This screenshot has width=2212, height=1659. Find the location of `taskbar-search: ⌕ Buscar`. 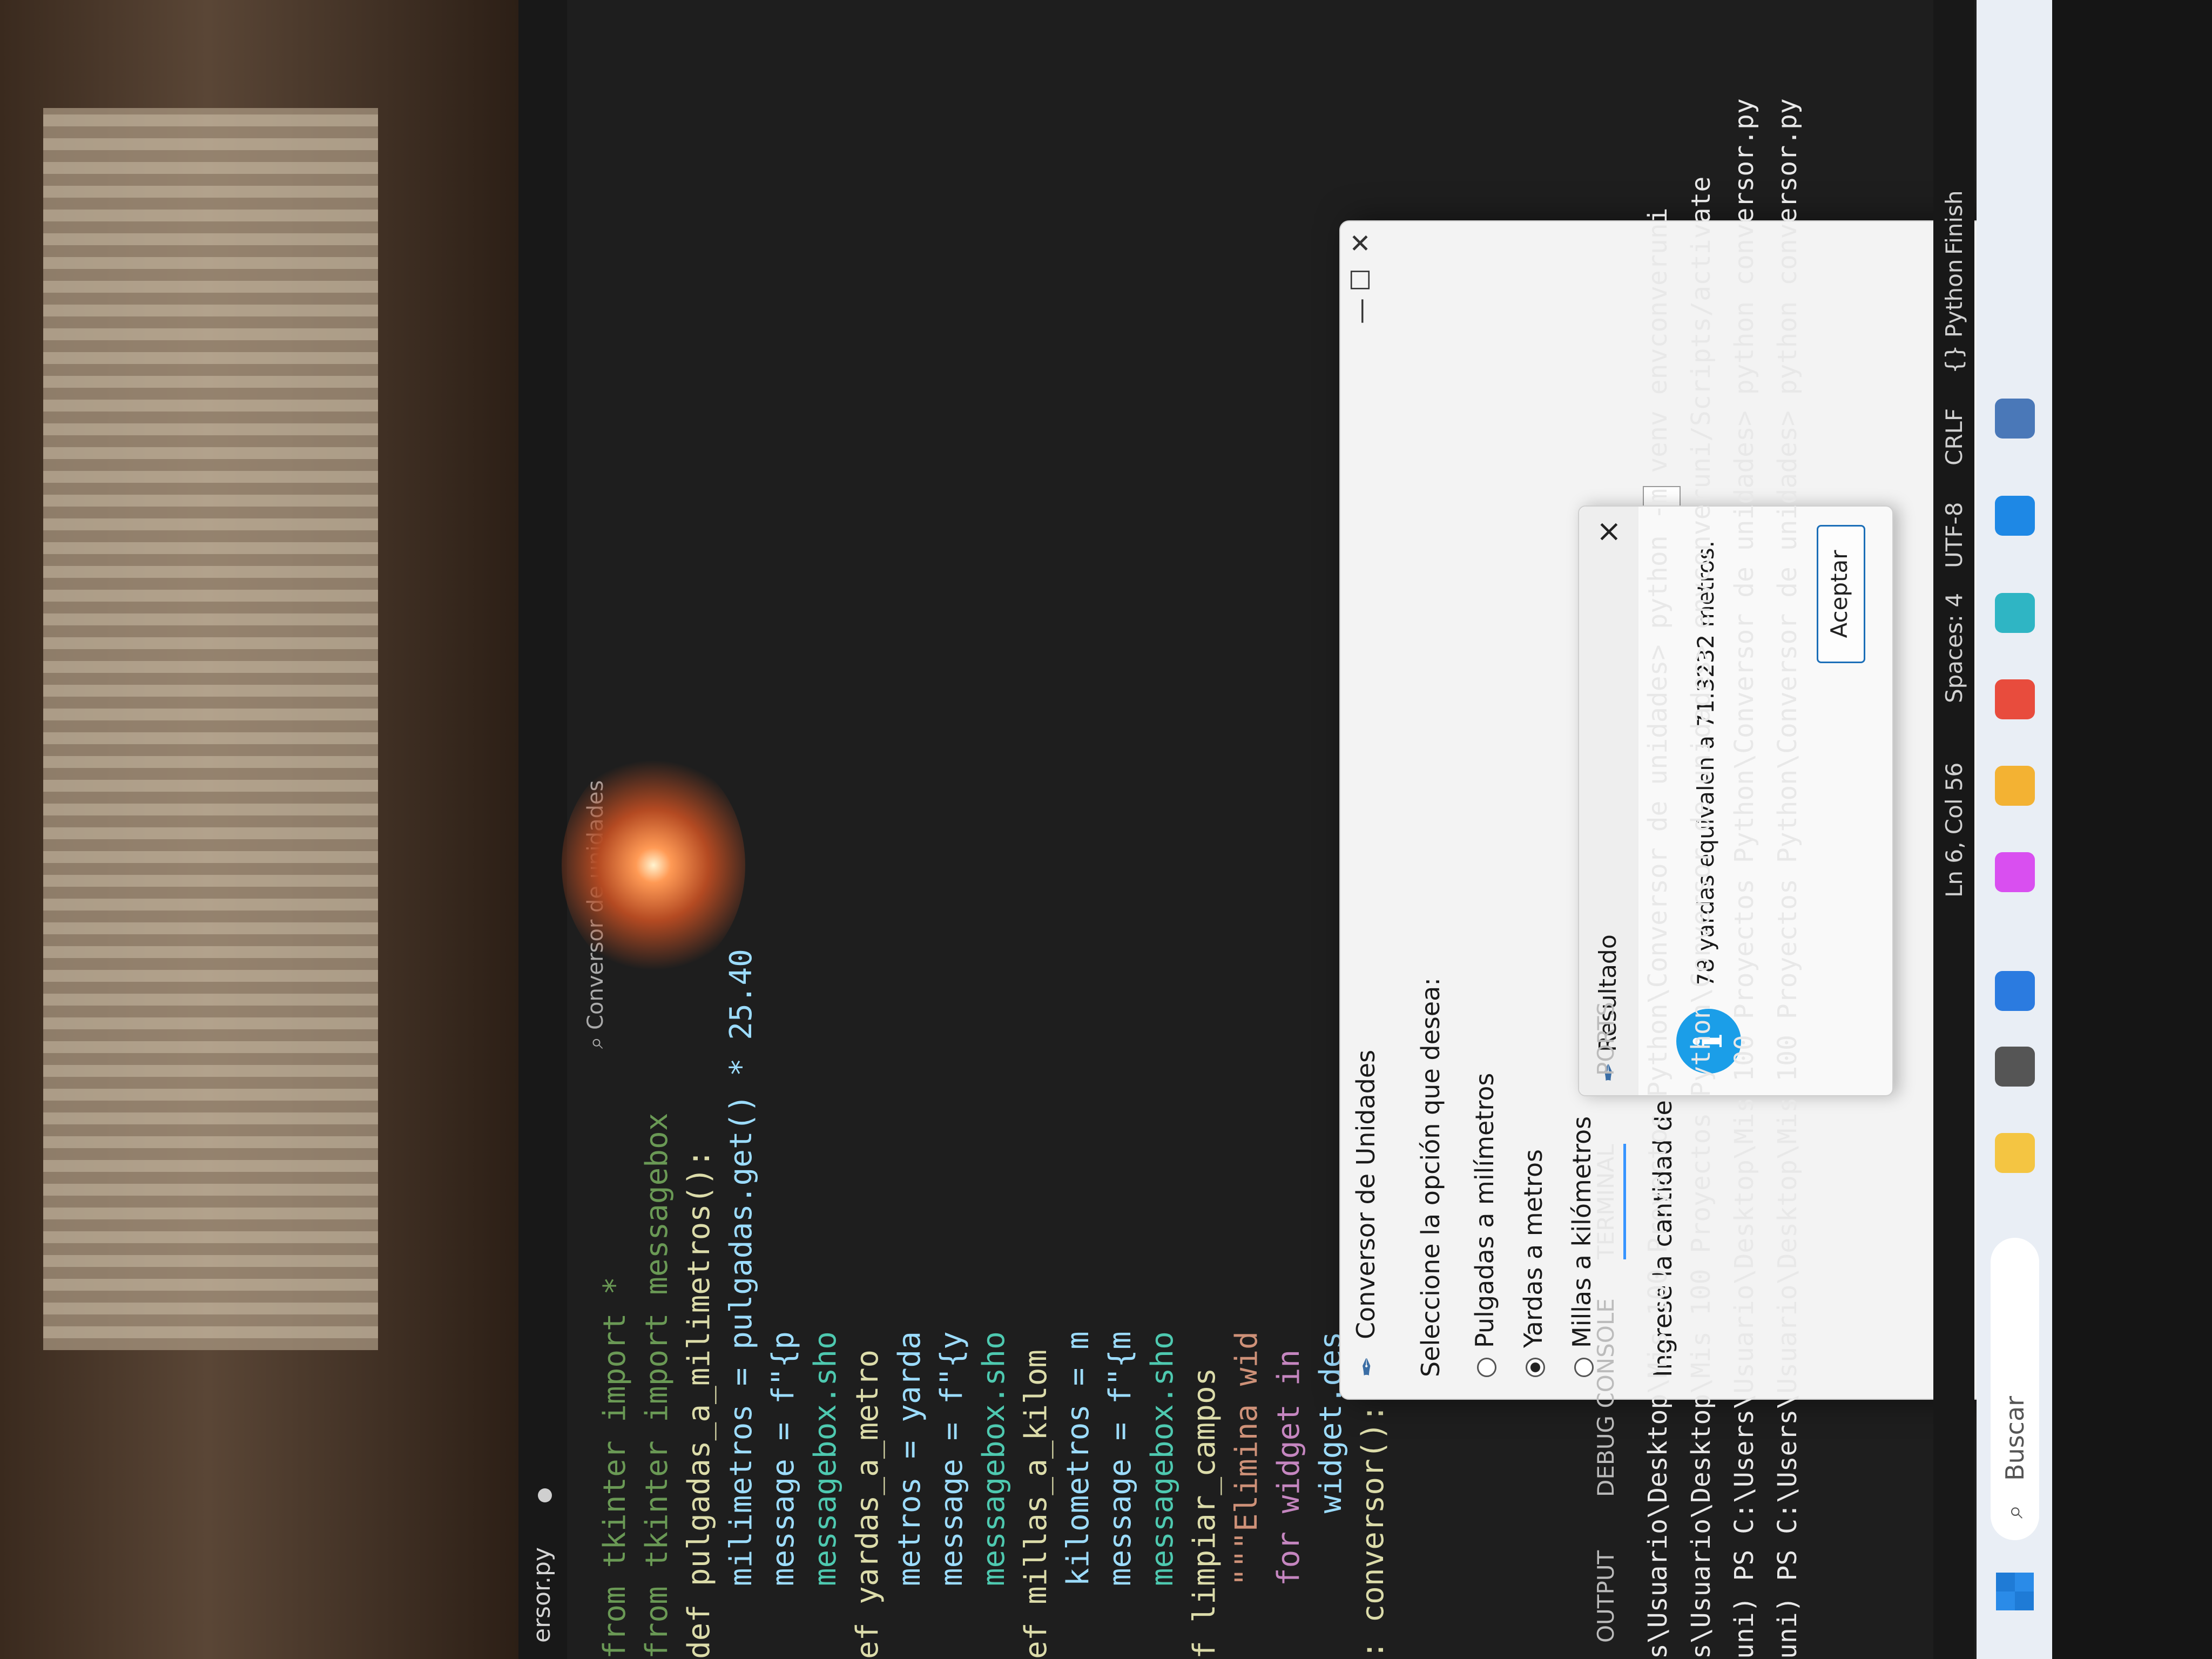

taskbar-search: ⌕ Buscar is located at coordinates (2015, 1389).